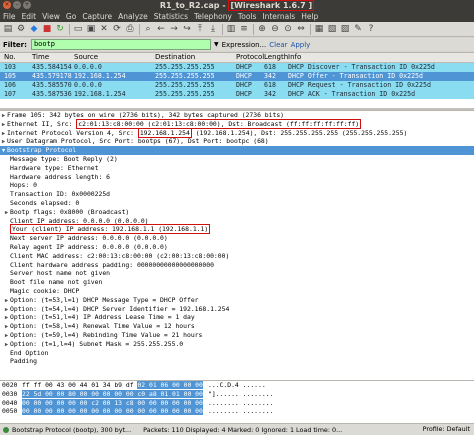  I want to click on menu-go: Go, so click(71, 16).